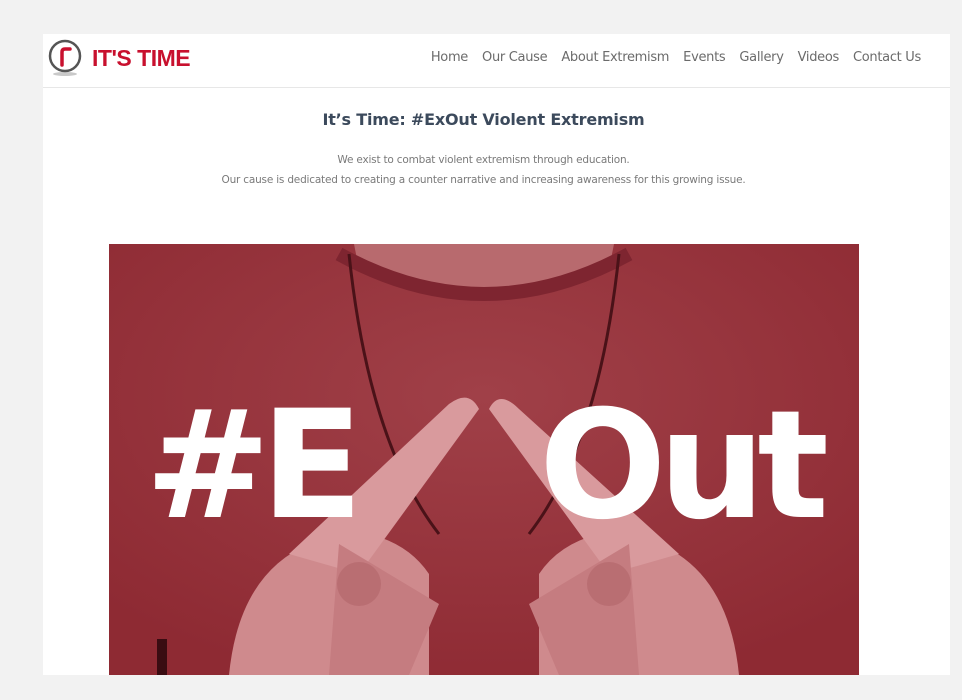 This screenshot has width=962, height=700. What do you see at coordinates (254, 466) in the screenshot?
I see `hero-text-left: #E` at bounding box center [254, 466].